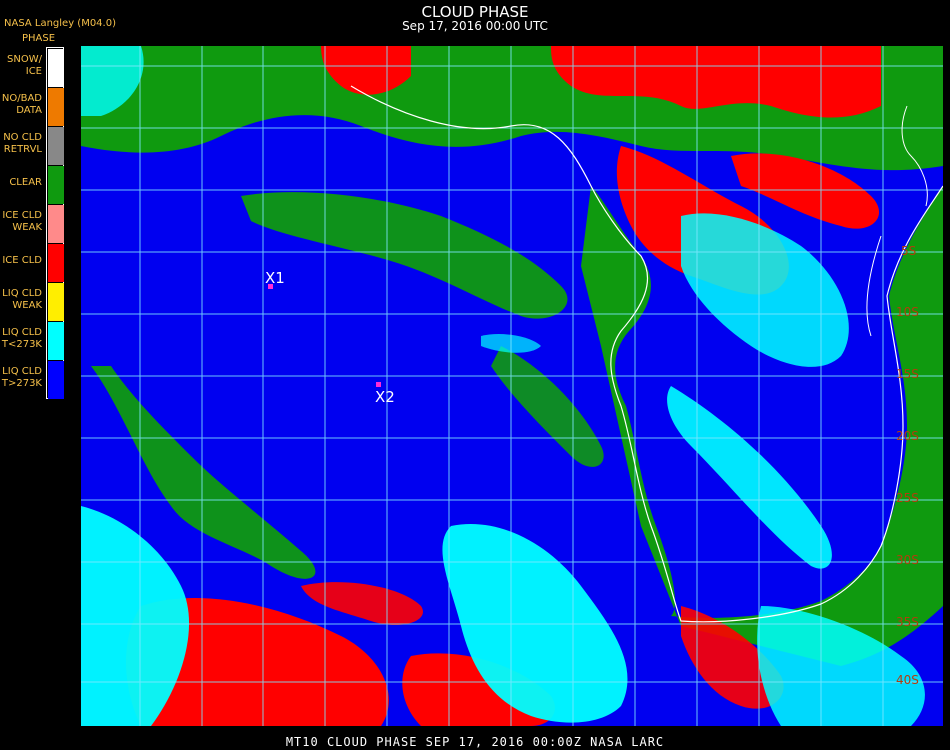  I want to click on marker-x1-label: X1, so click(275, 278).